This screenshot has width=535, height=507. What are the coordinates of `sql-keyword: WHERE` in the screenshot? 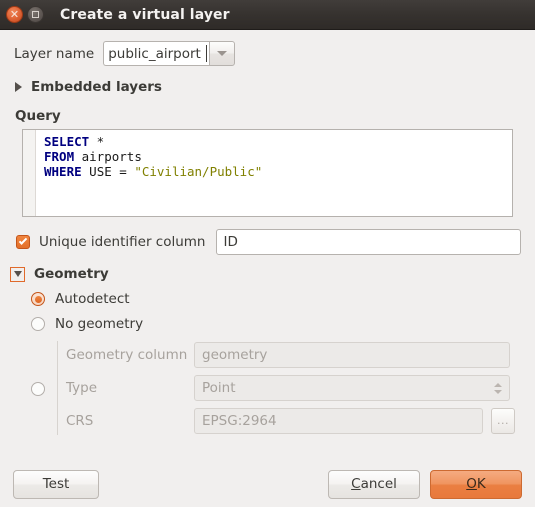 It's located at (63, 171).